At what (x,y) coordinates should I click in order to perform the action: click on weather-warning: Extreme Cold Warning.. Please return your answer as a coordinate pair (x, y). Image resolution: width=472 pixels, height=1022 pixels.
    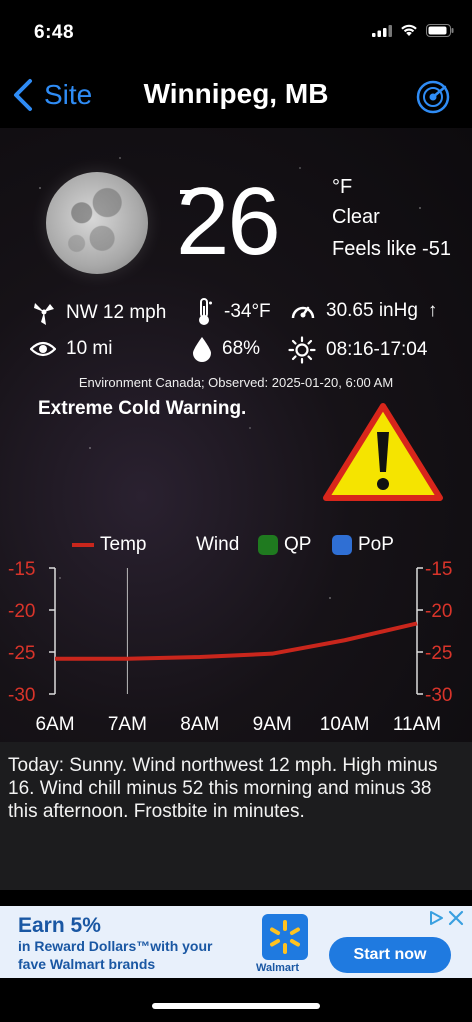
    Looking at the image, I should click on (142, 409).